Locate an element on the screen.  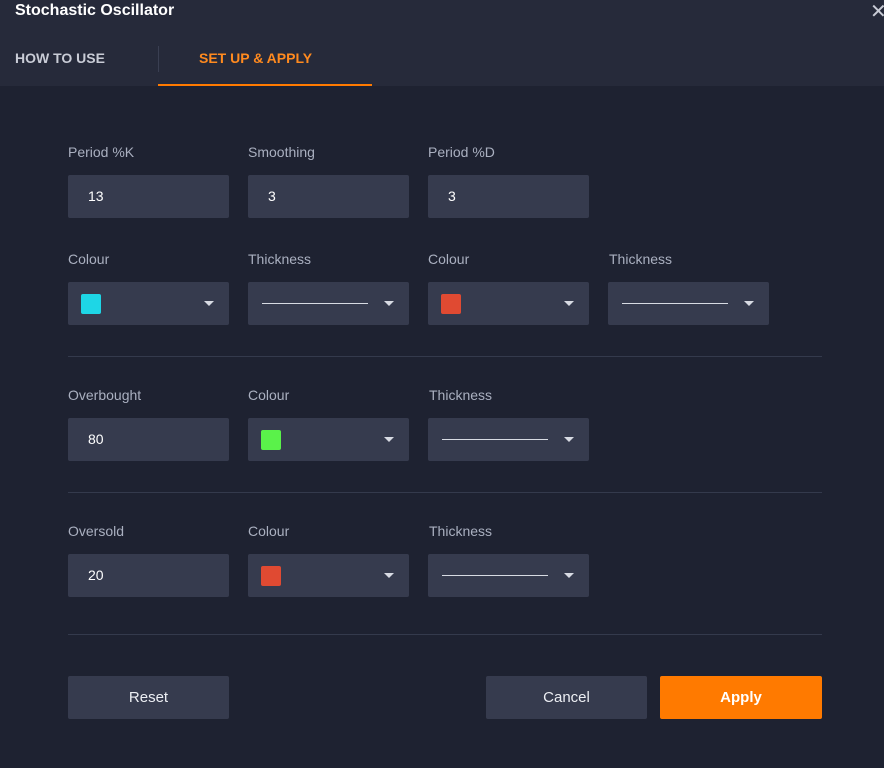
smoothing-input: 3 is located at coordinates (328, 196).